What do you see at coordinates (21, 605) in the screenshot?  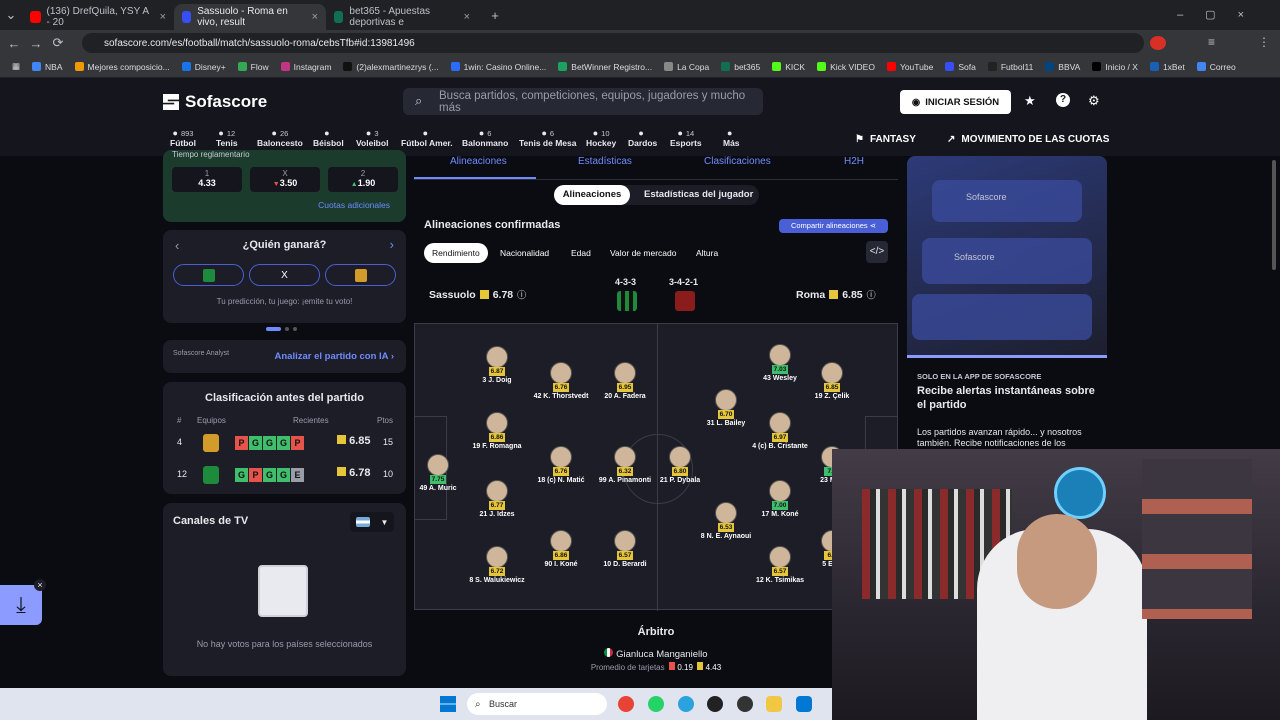 I see `download-app-button: ⤓` at bounding box center [21, 605].